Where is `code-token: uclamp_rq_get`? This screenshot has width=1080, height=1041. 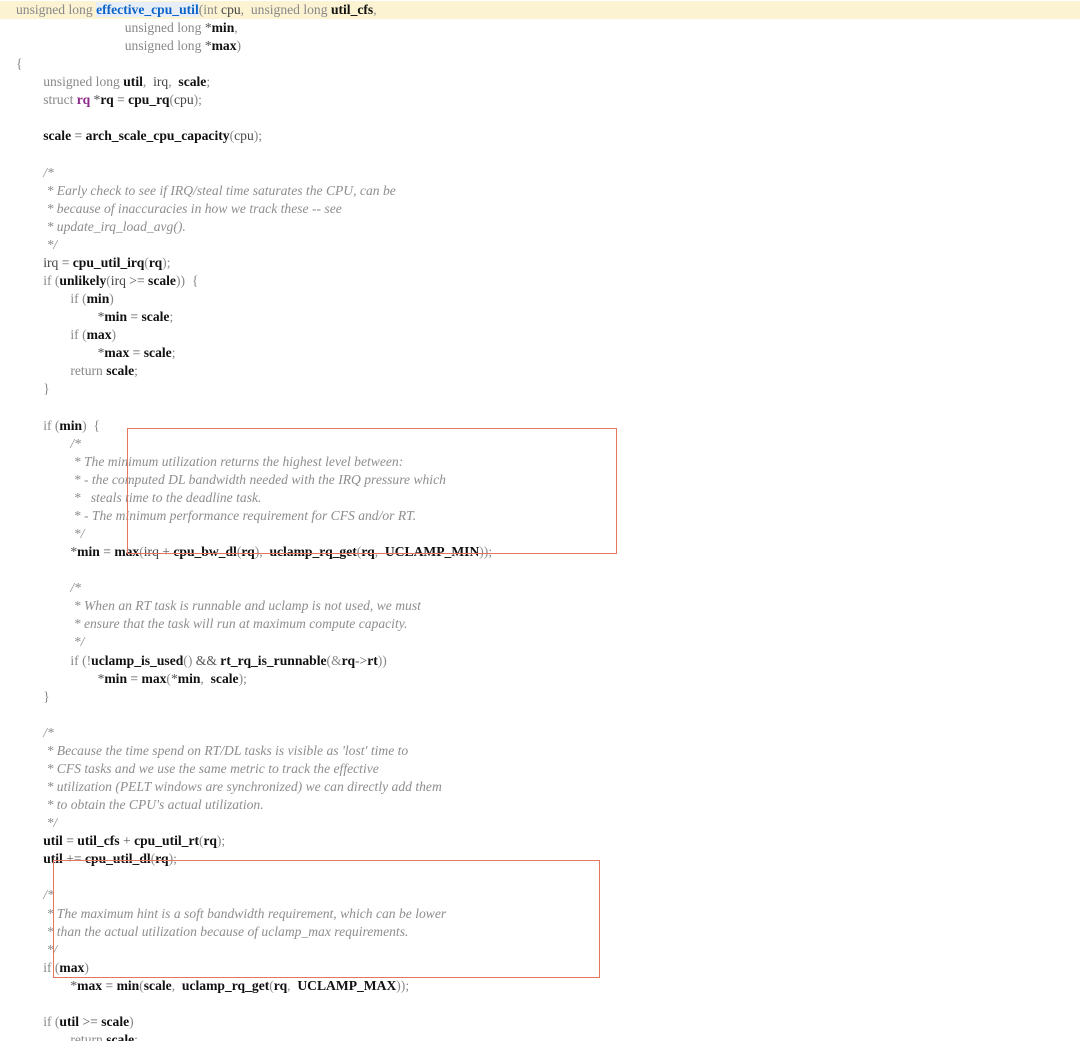 code-token: uclamp_rq_get is located at coordinates (225, 985).